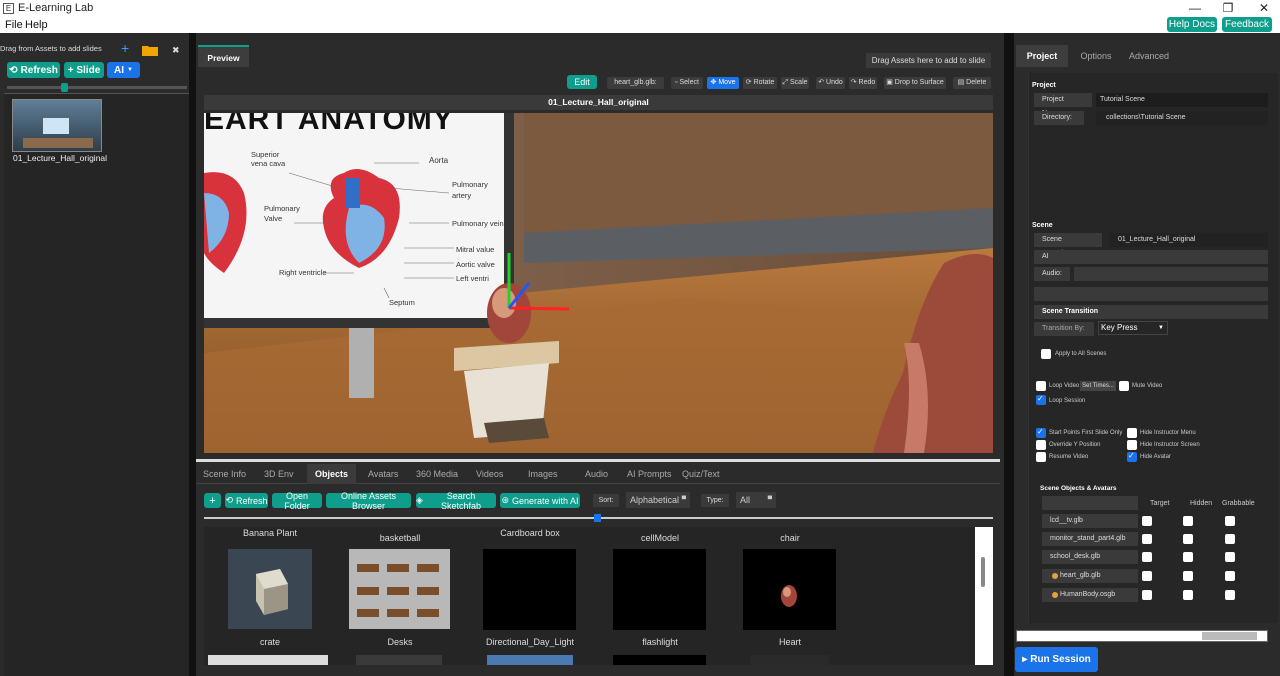 The height and width of the screenshot is (676, 1280). Describe the element at coordinates (659, 660) in the screenshot. I see `asset-thumb-flashlight` at that location.